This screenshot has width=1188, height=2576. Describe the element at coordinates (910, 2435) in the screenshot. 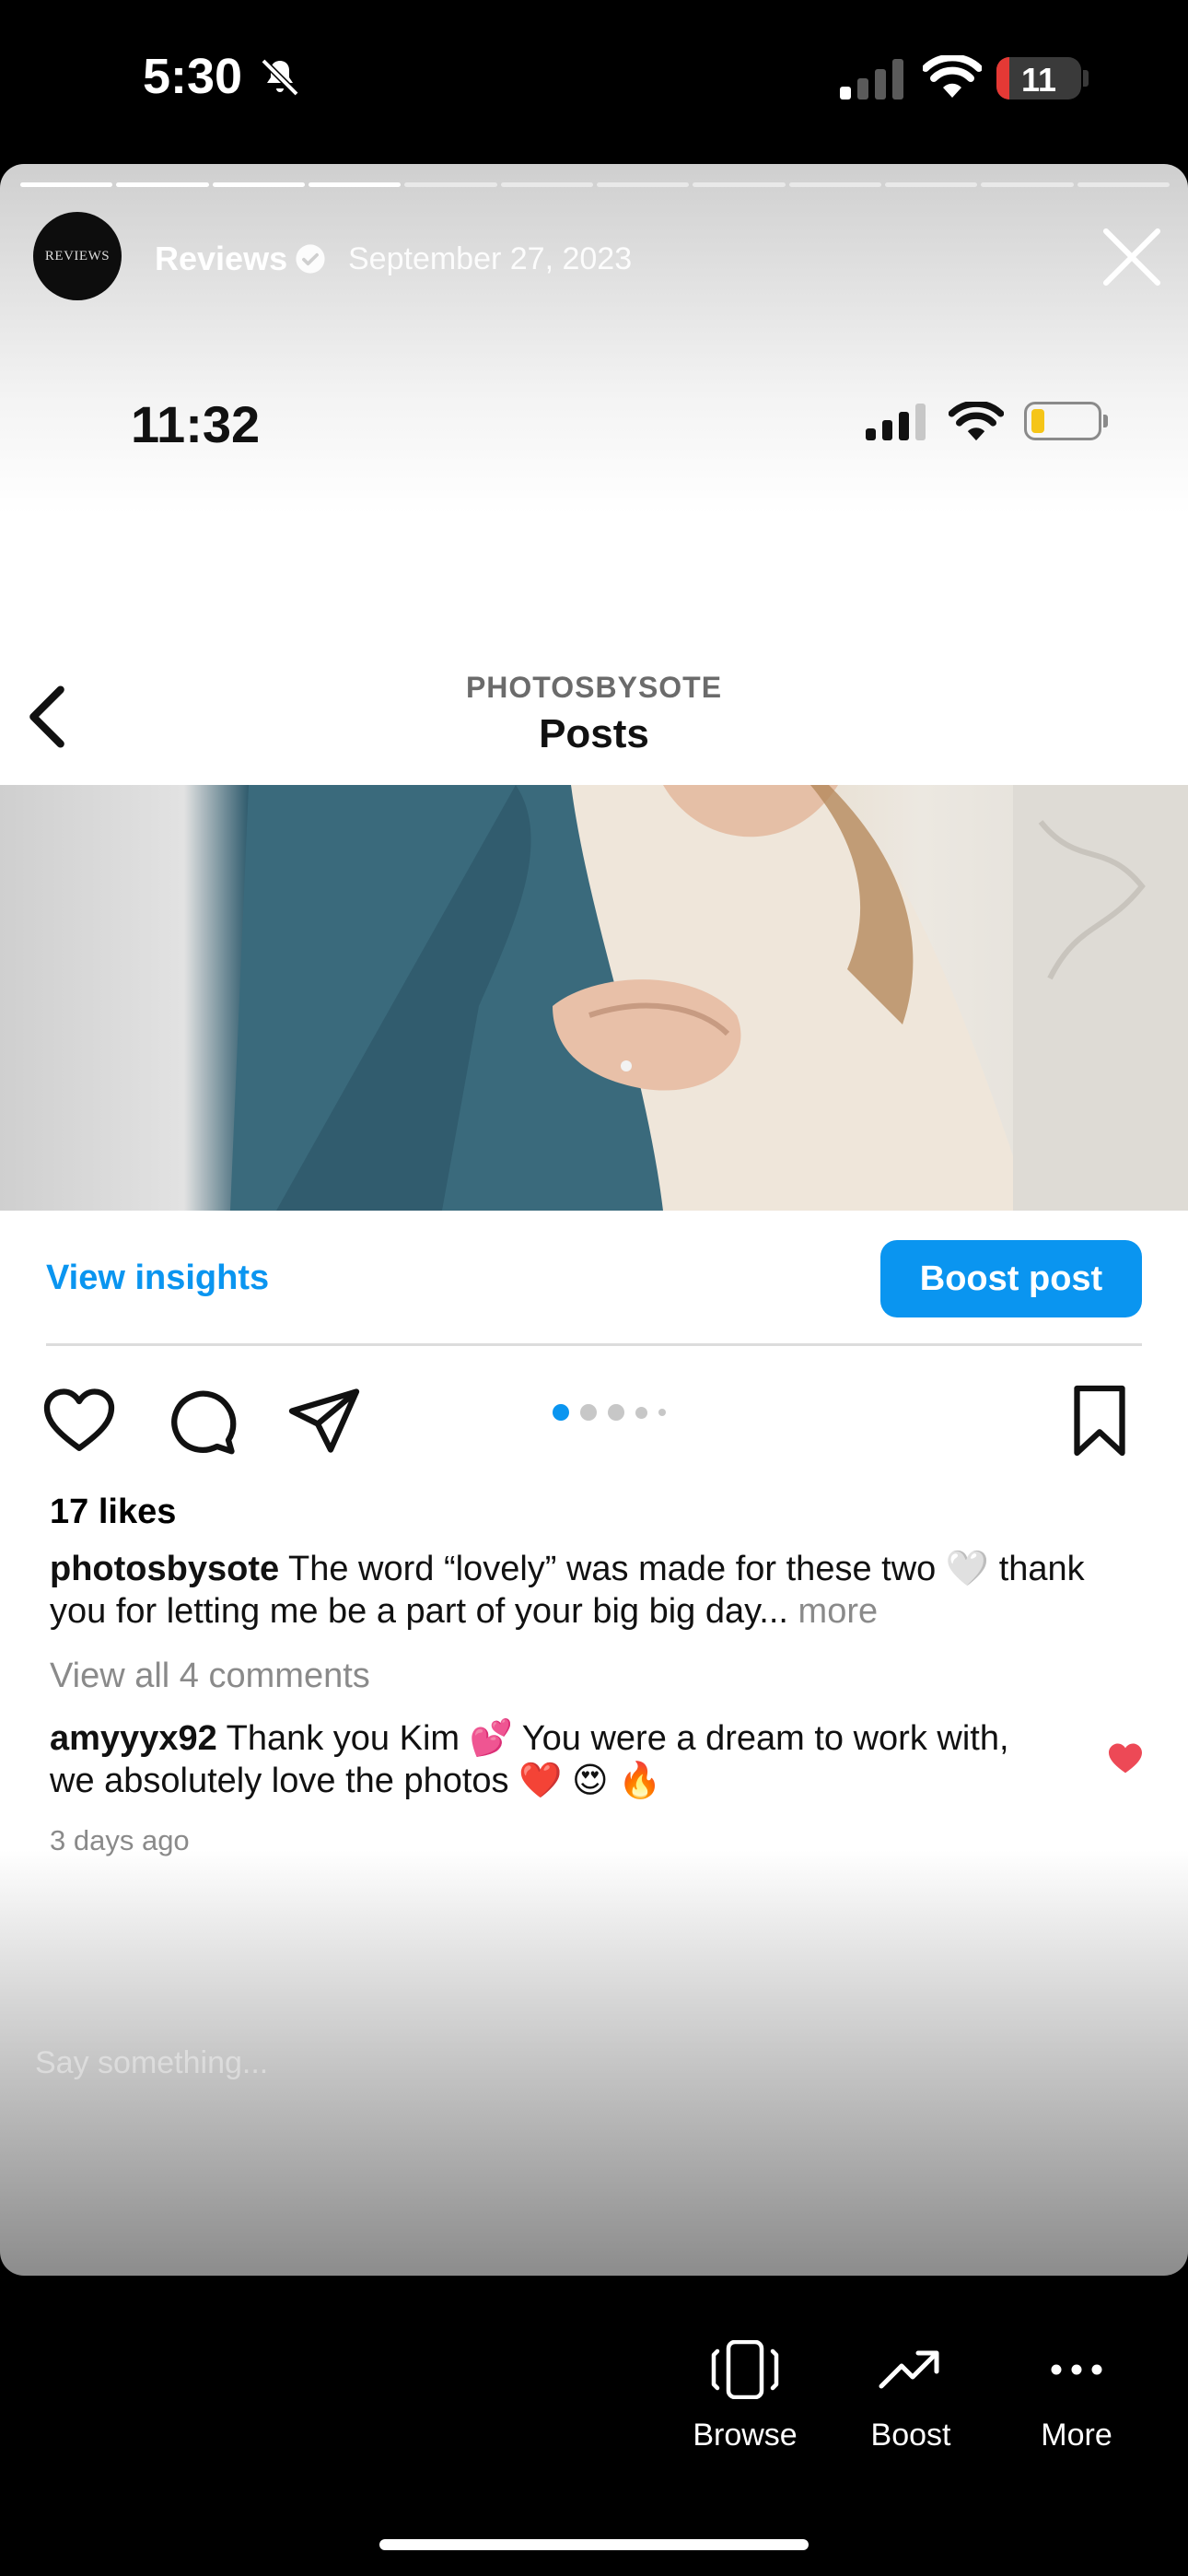

I see `boost-label: Boost` at that location.